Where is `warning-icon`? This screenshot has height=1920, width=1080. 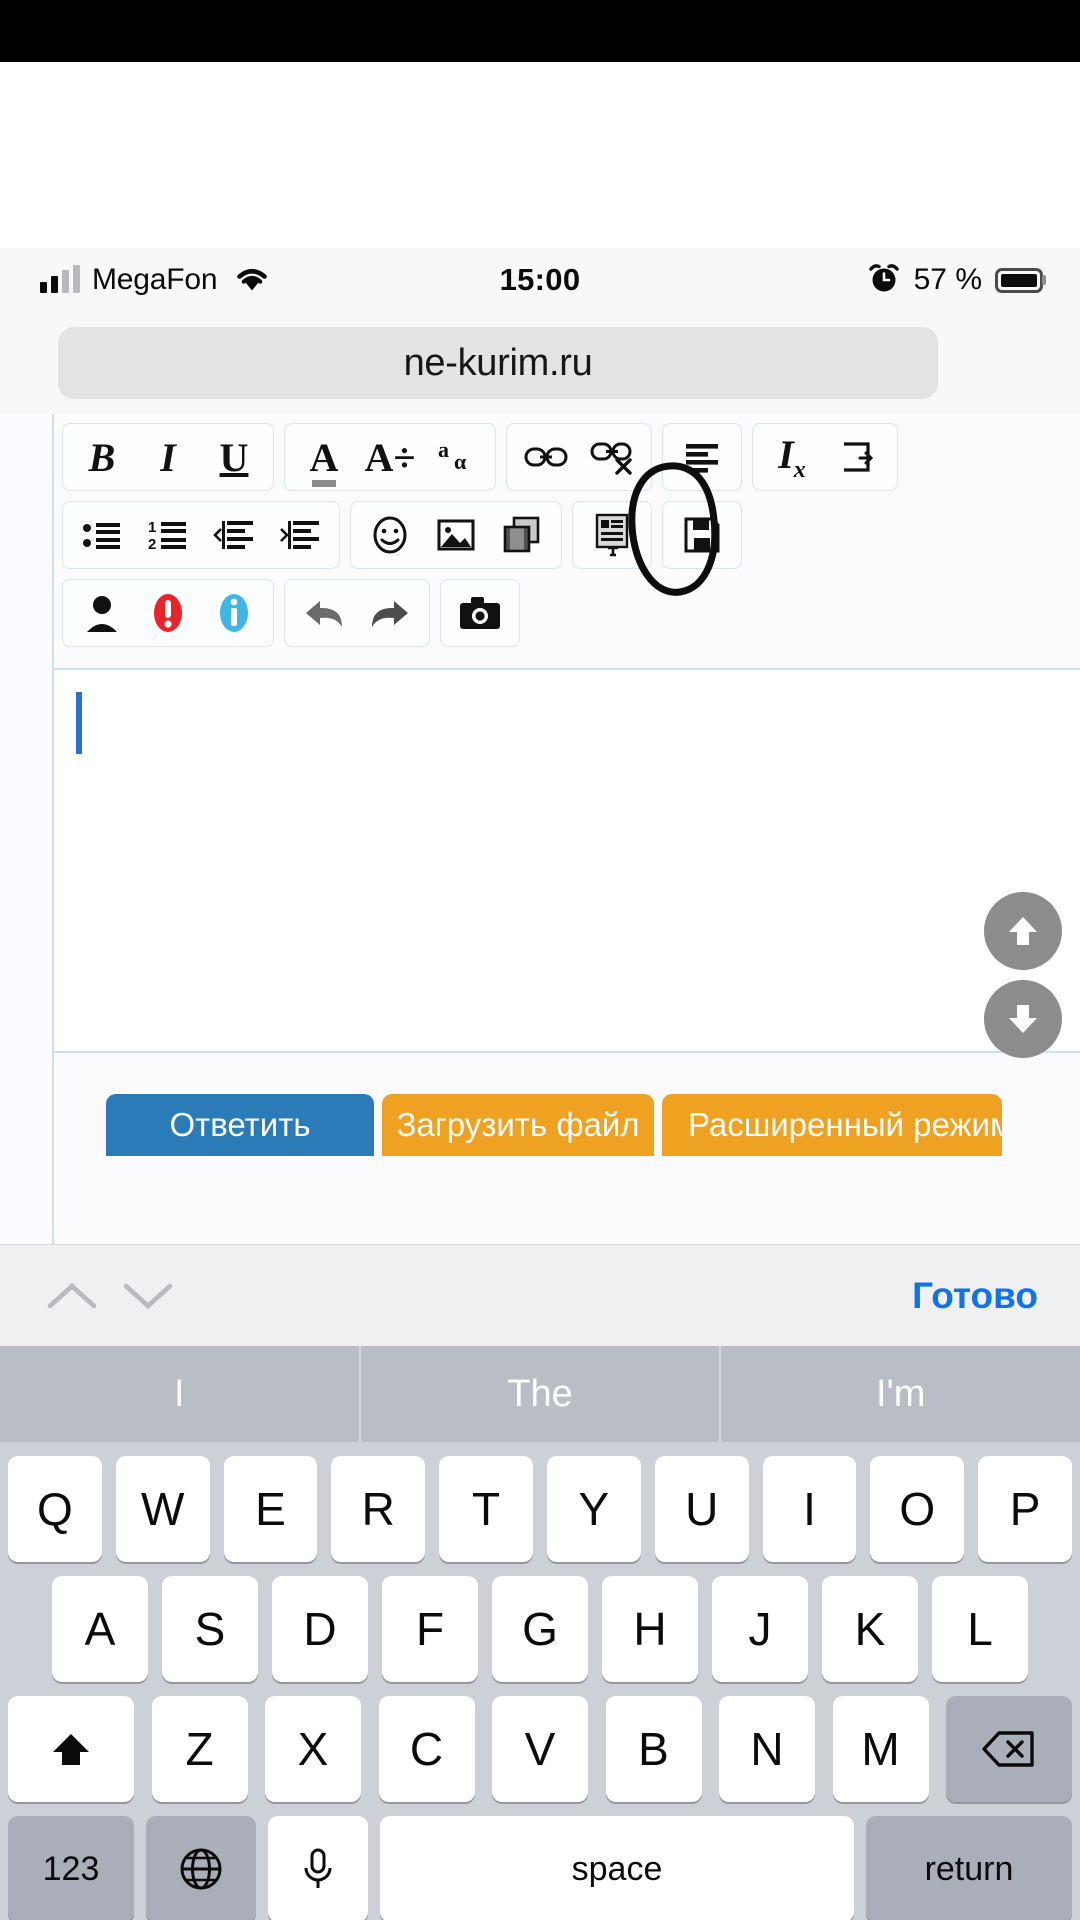 warning-icon is located at coordinates (168, 613).